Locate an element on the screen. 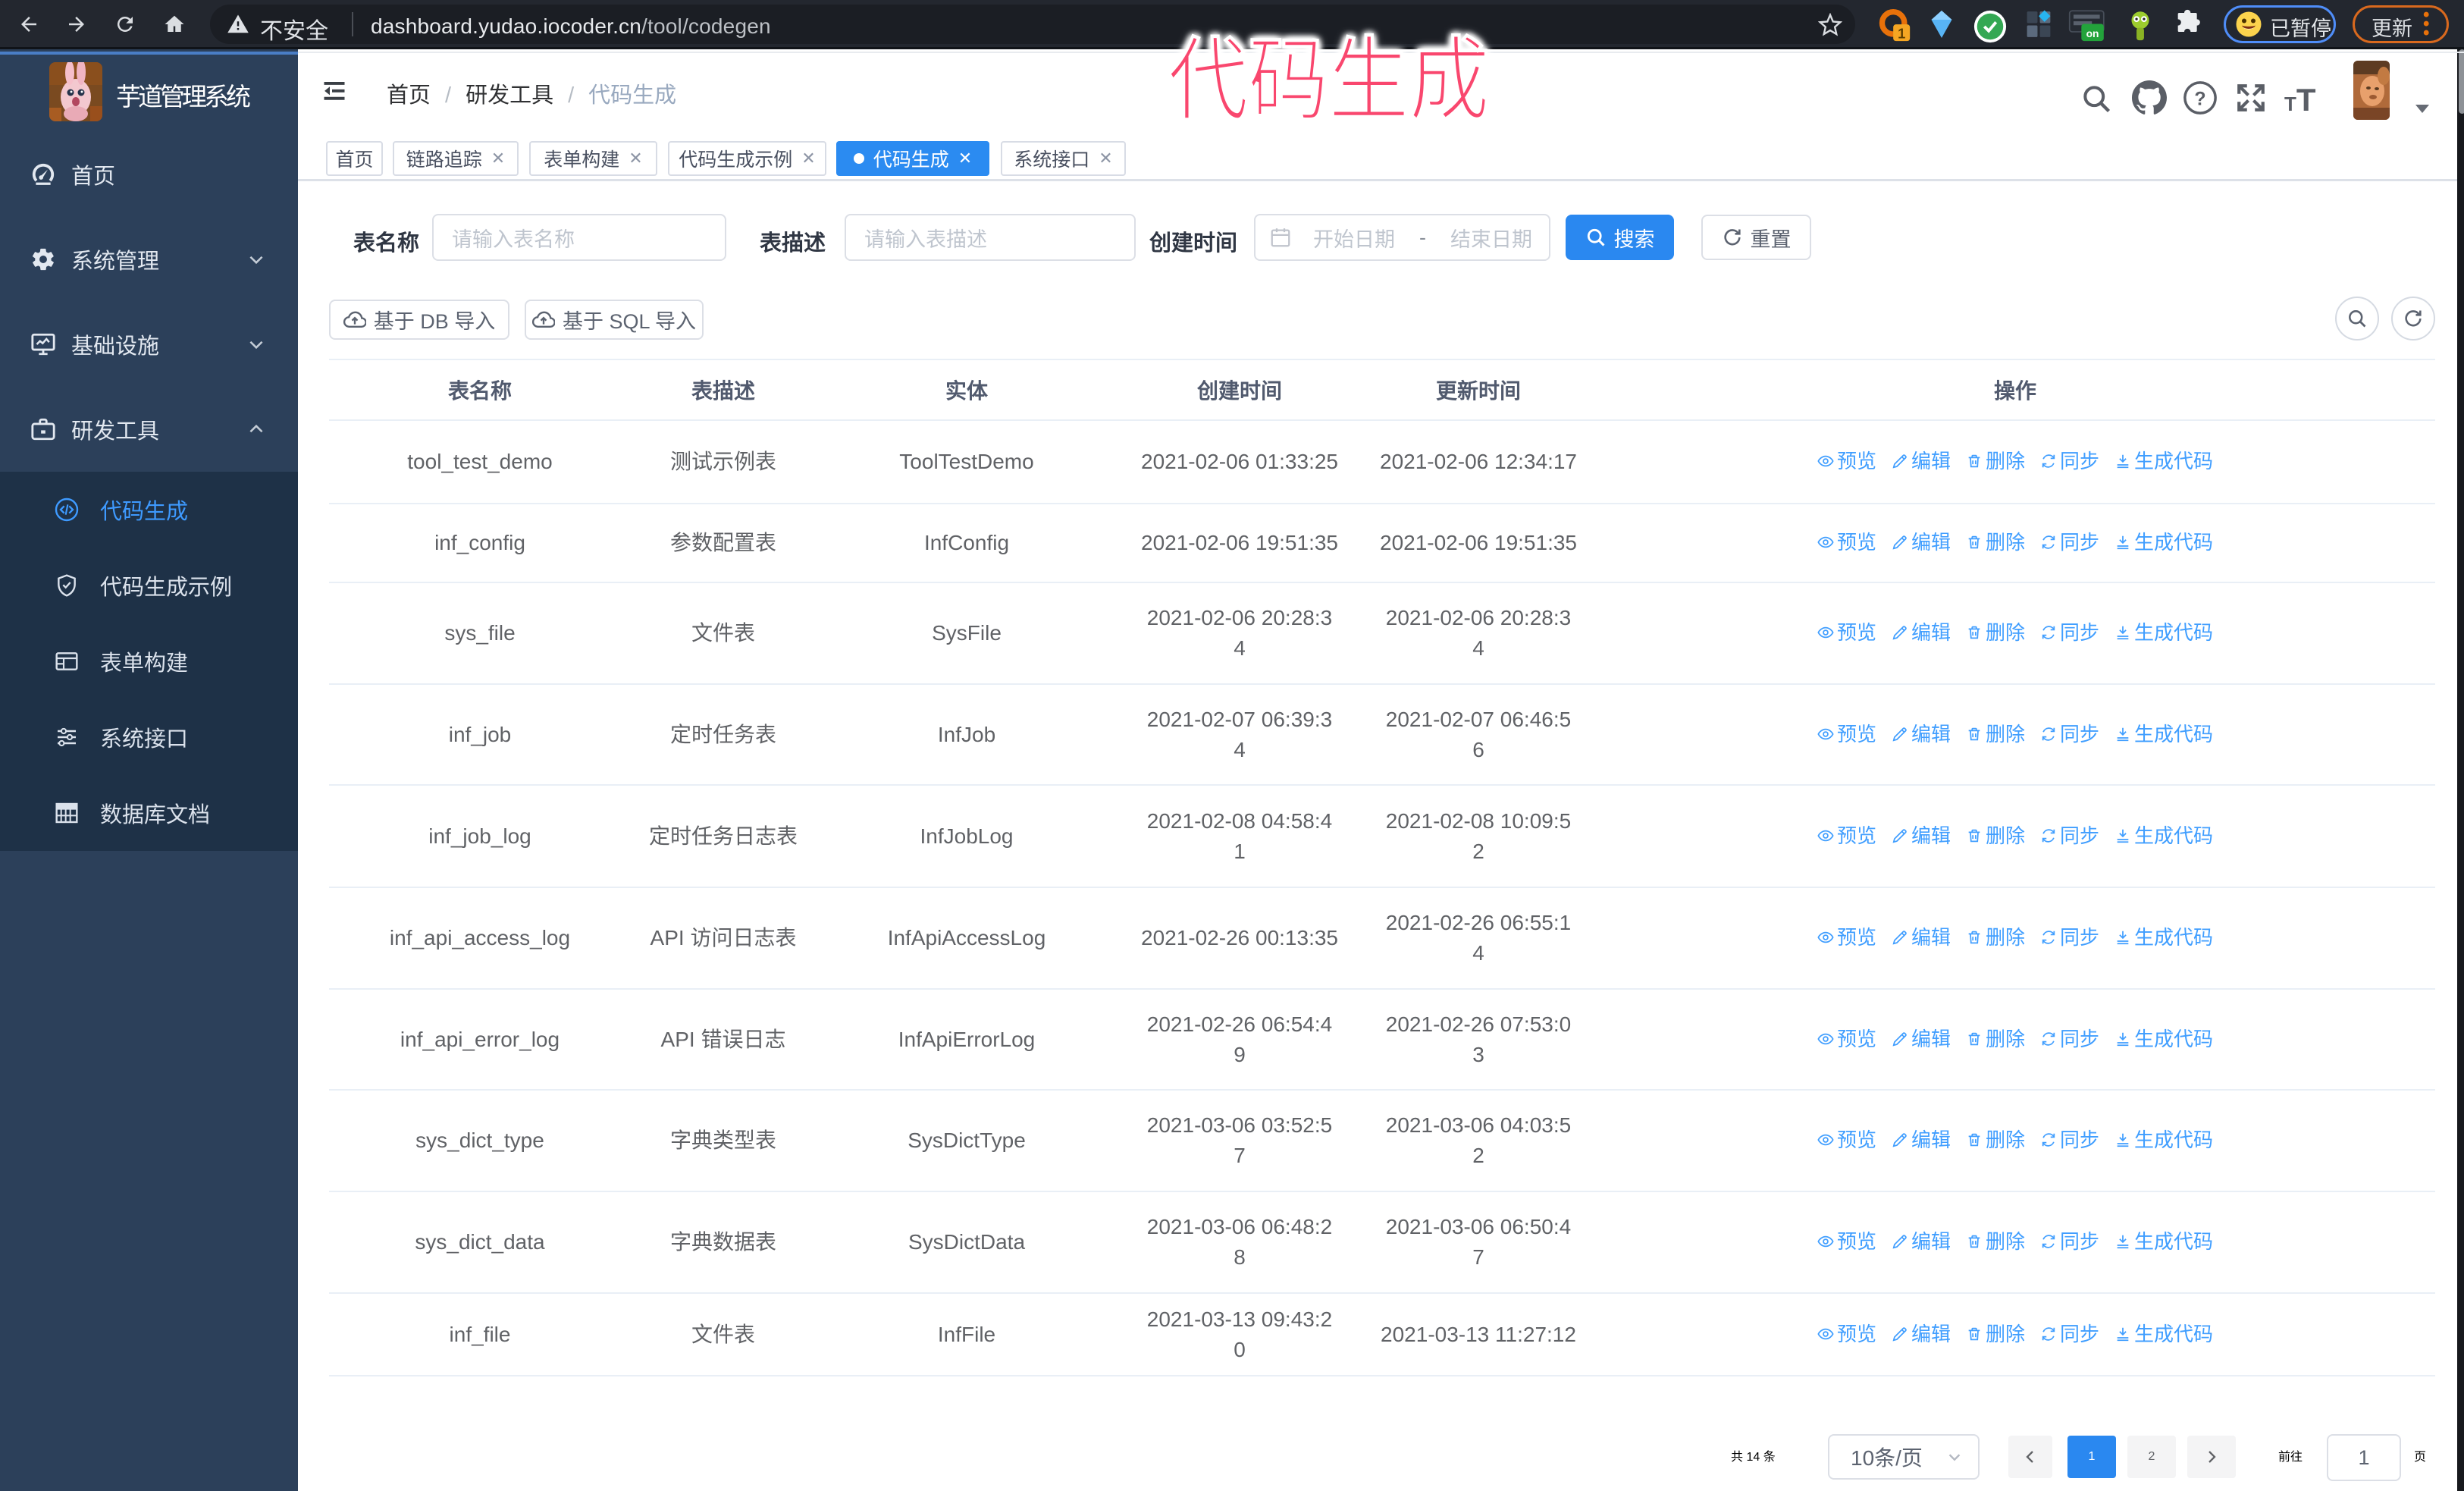  svg-text: on is located at coordinates (2093, 33).